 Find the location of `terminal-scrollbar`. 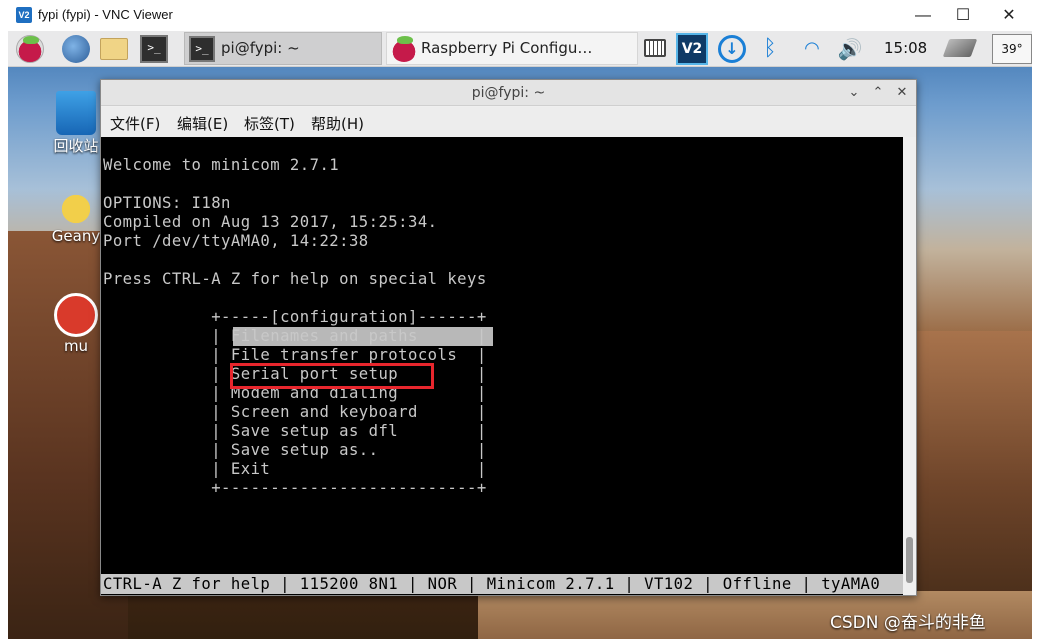

terminal-scrollbar is located at coordinates (909, 366).